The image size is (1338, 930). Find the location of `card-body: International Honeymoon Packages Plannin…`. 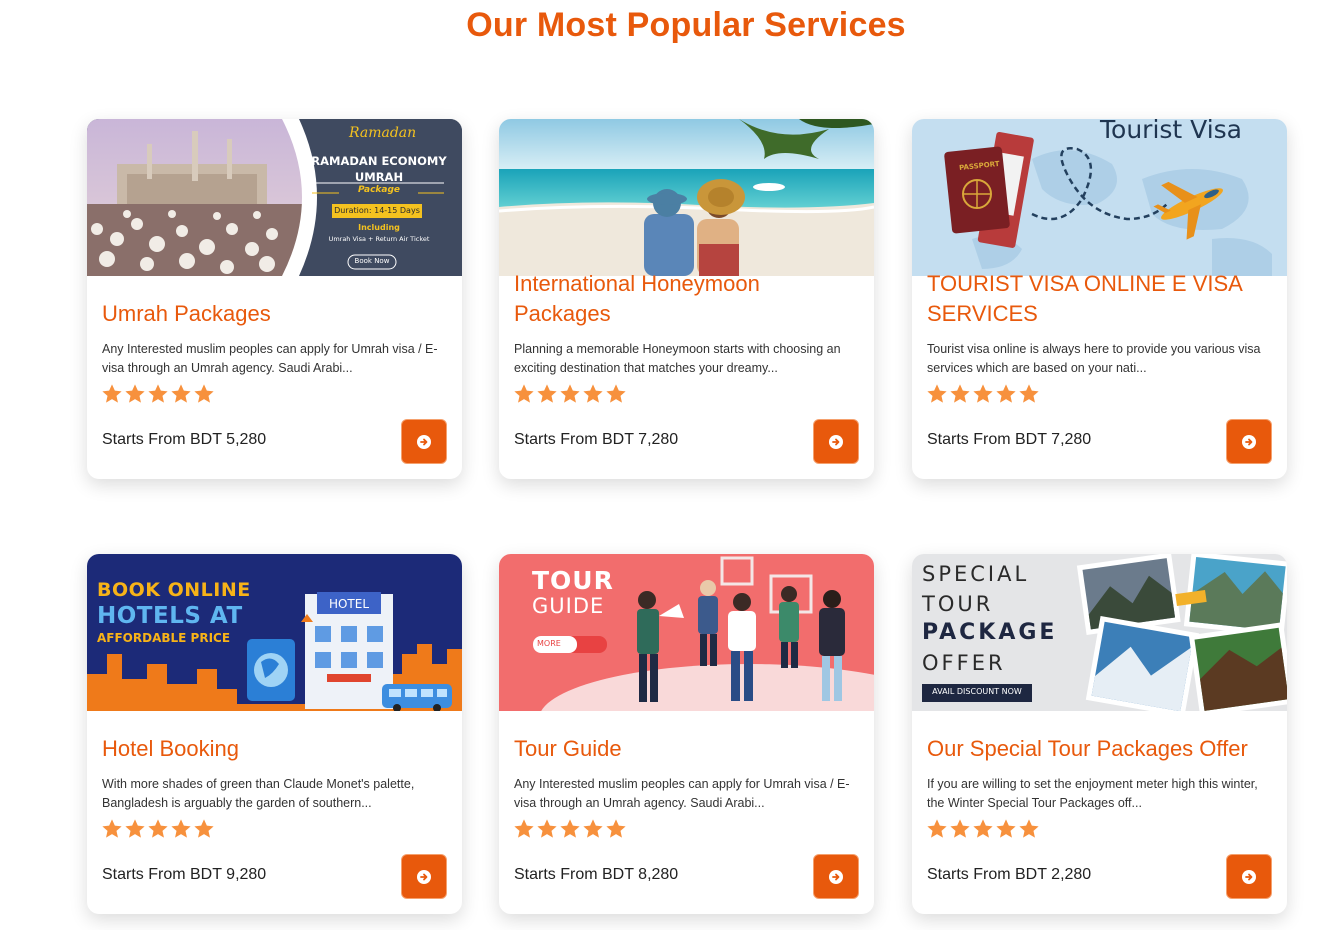

card-body: International Honeymoon Packages Plannin… is located at coordinates (686, 375).